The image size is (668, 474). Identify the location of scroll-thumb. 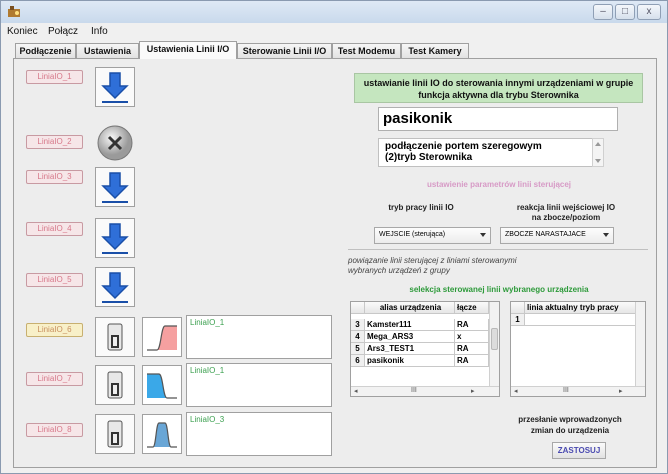
(494, 339).